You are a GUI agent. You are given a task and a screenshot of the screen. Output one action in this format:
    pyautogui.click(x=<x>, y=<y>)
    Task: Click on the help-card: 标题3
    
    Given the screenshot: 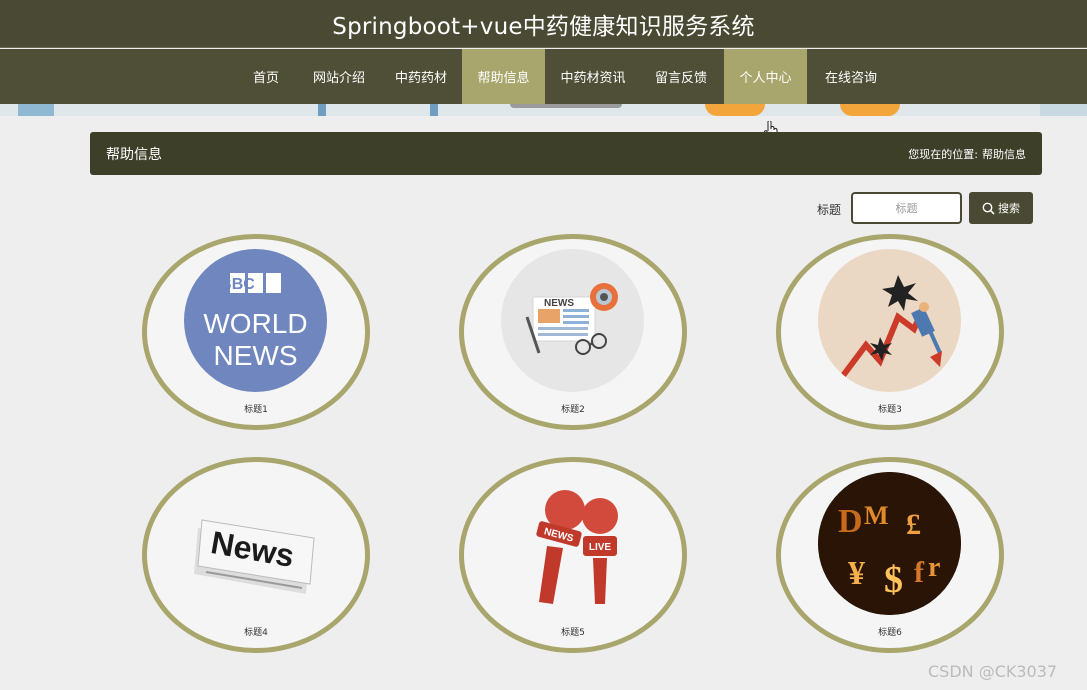 What is the action you would take?
    pyautogui.click(x=890, y=332)
    